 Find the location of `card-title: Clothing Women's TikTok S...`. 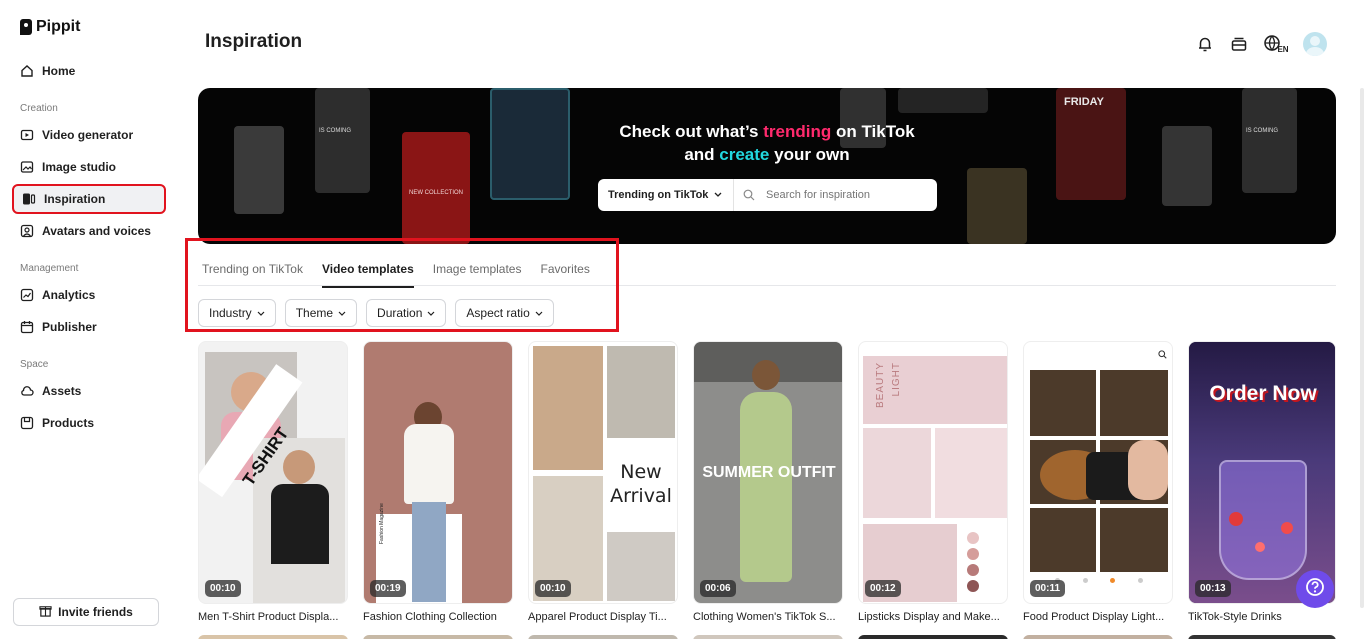

card-title: Clothing Women's TikTok S... is located at coordinates (768, 617).